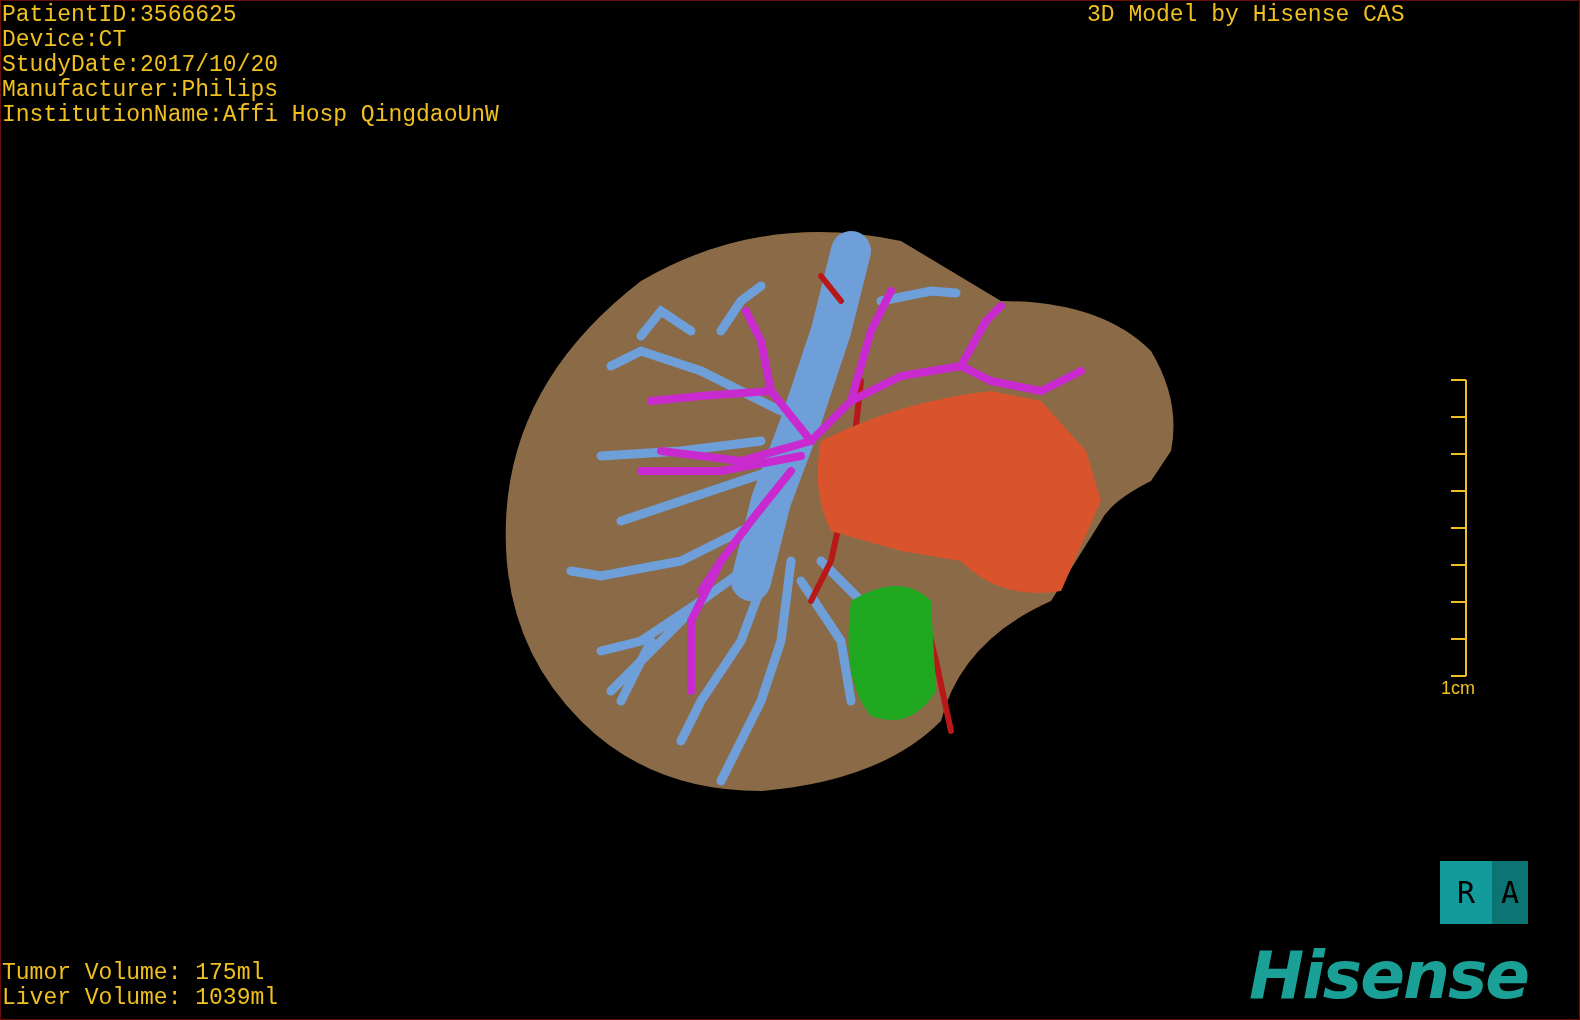 The image size is (1580, 1020). Describe the element at coordinates (1458, 688) in the screenshot. I see `scale-bar-label: 1cm` at that location.